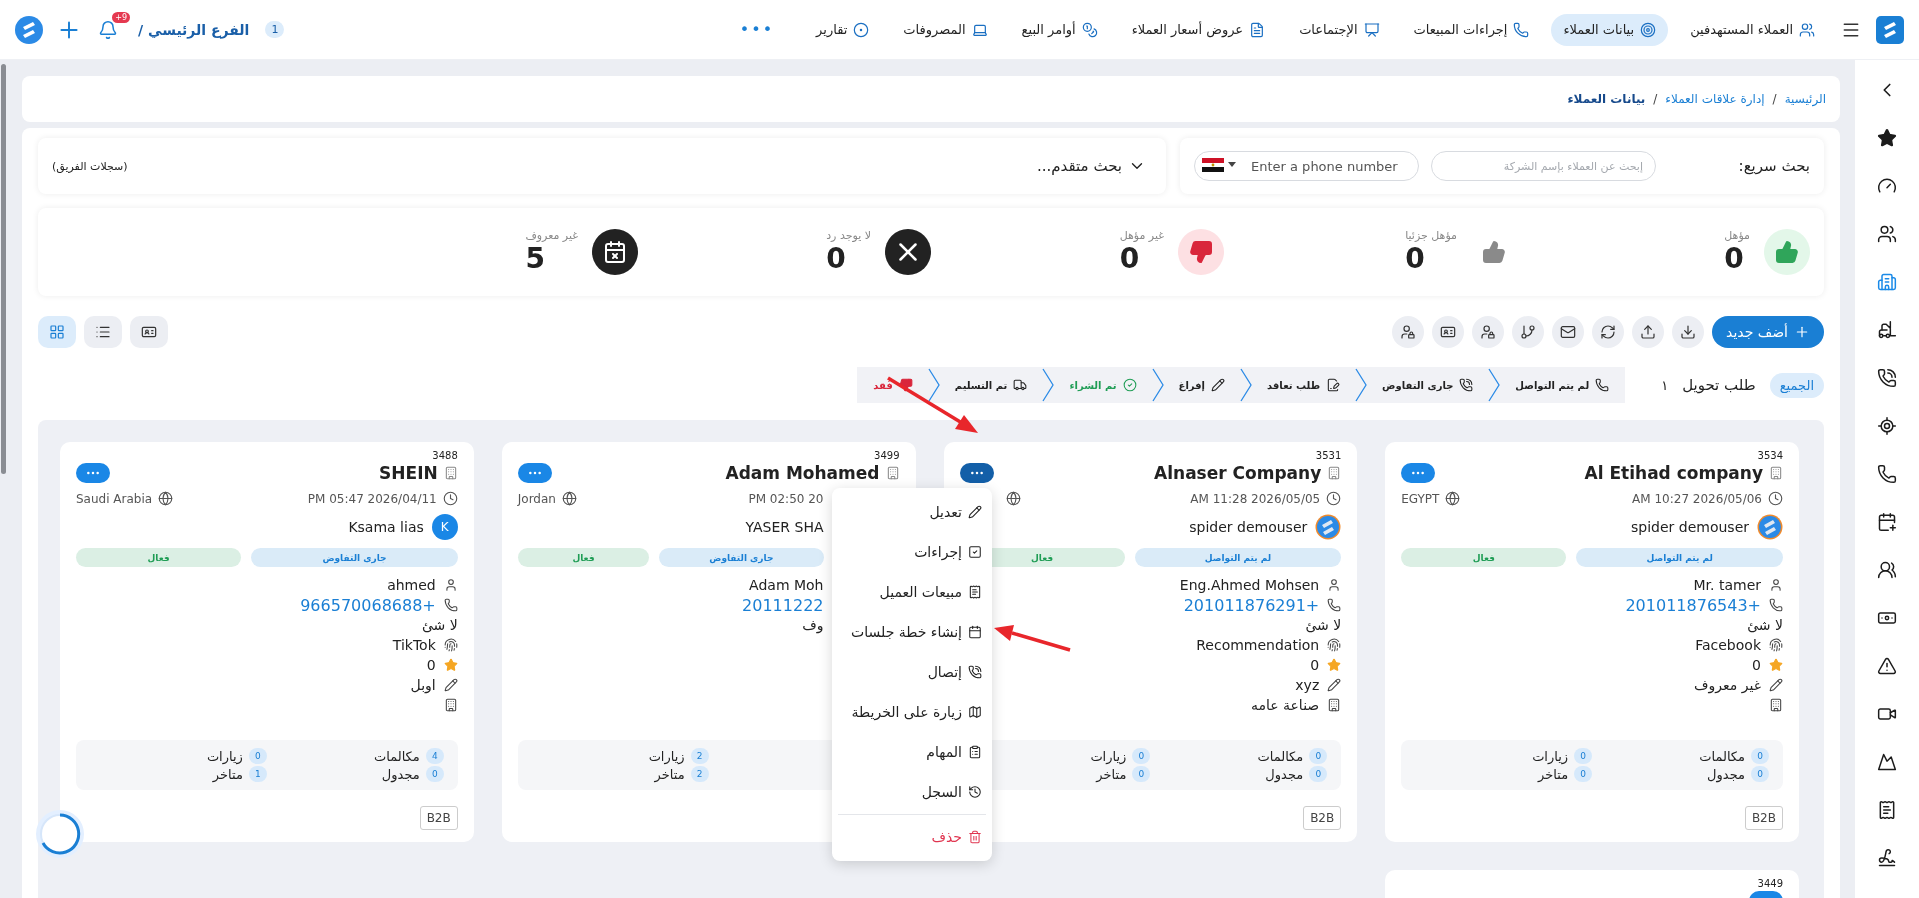  I want to click on stage-filter: جارى التفاوض, so click(1428, 385).